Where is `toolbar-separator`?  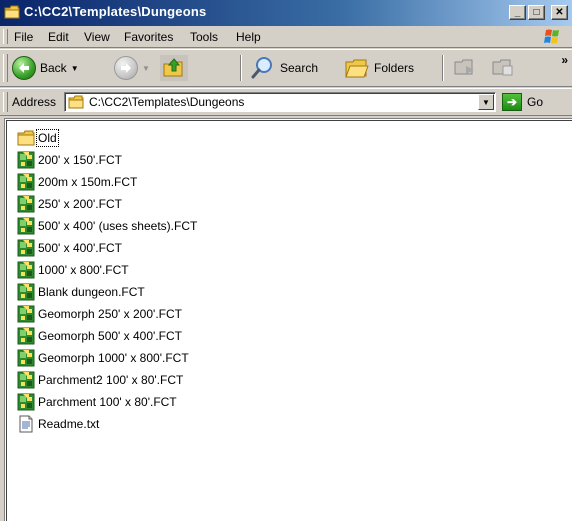
toolbar-separator is located at coordinates (241, 68).